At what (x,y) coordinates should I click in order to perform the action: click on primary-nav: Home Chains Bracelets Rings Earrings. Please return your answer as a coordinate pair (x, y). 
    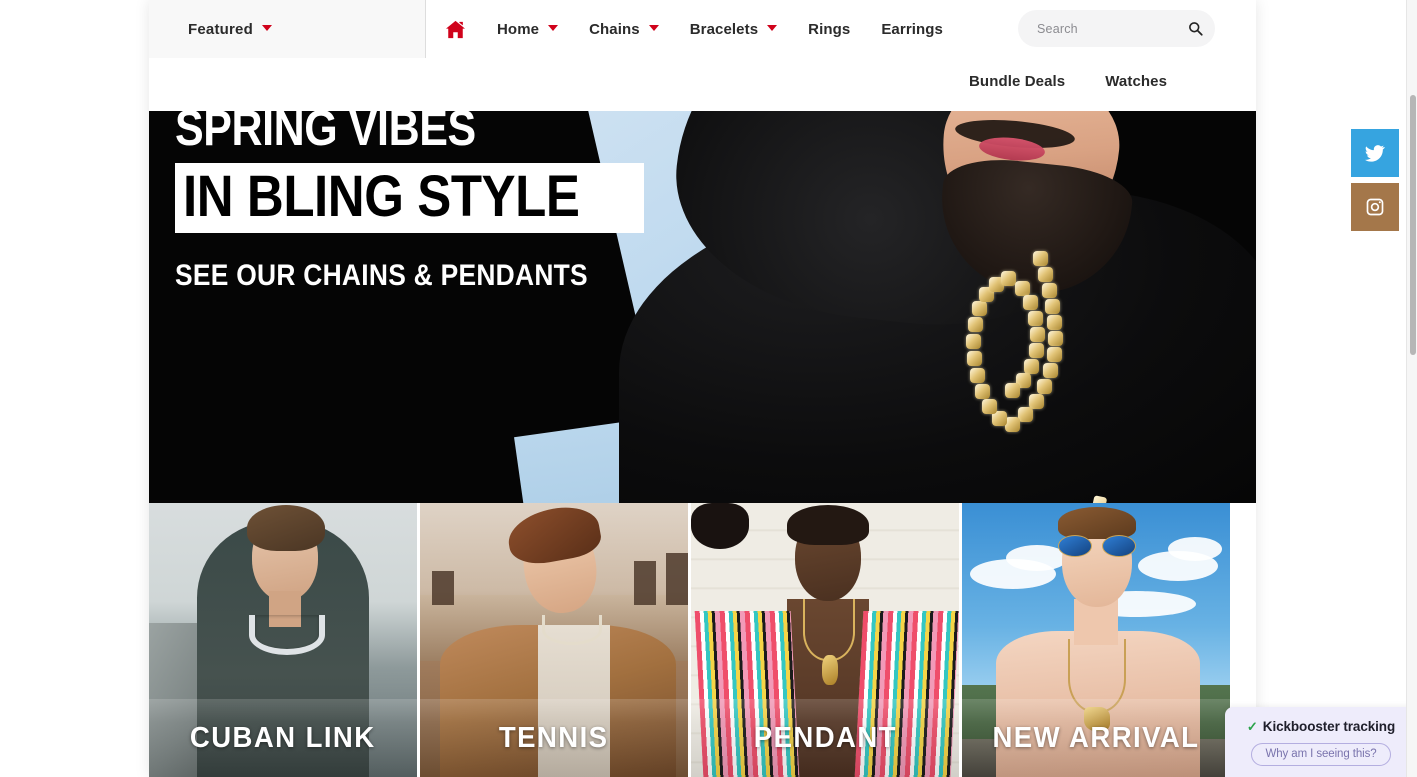
    Looking at the image, I should click on (694, 29).